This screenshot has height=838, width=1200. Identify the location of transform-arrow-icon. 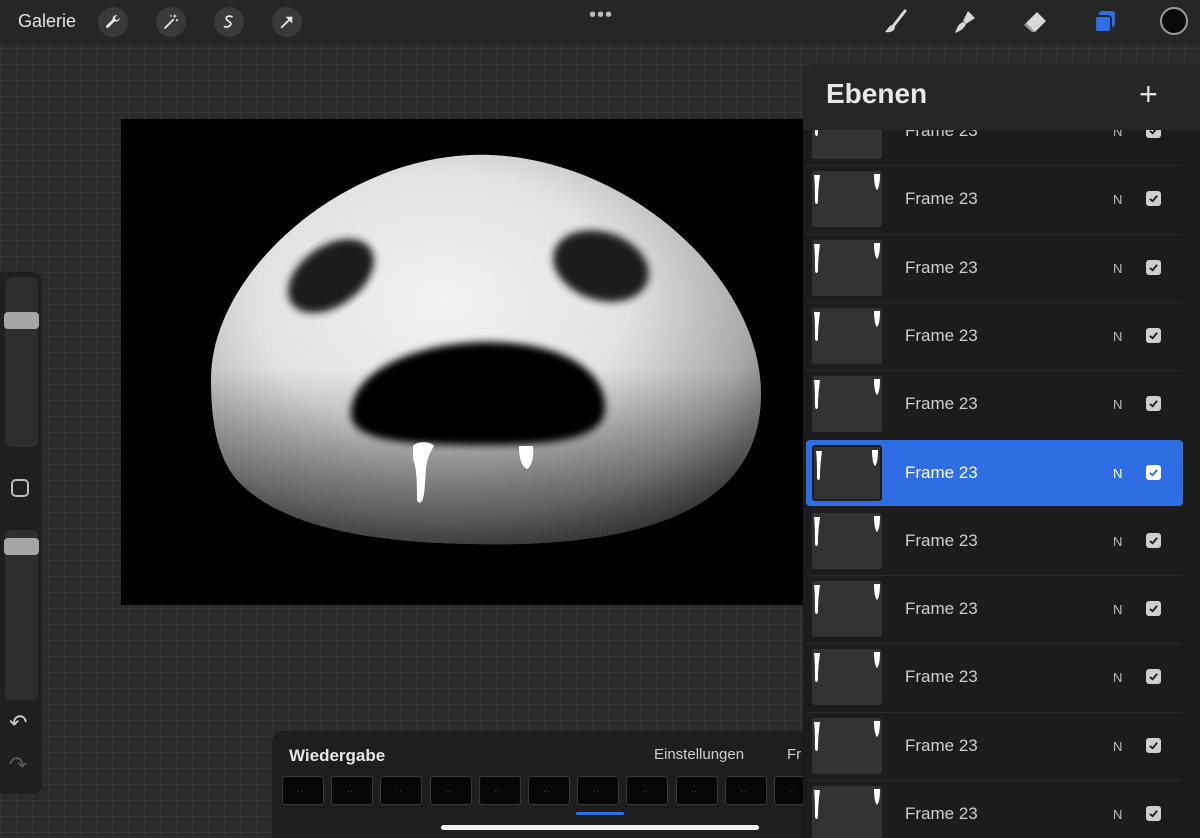
(287, 22).